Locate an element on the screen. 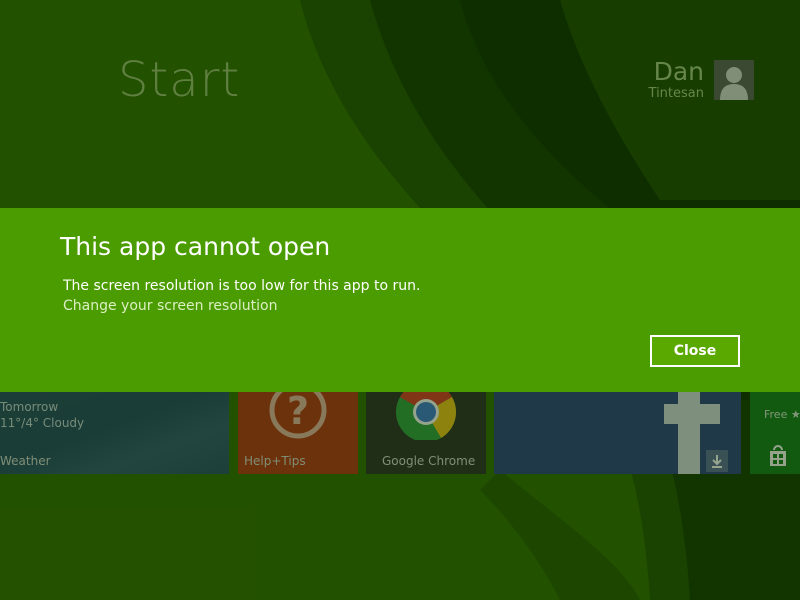  close-button: Close is located at coordinates (695, 351).